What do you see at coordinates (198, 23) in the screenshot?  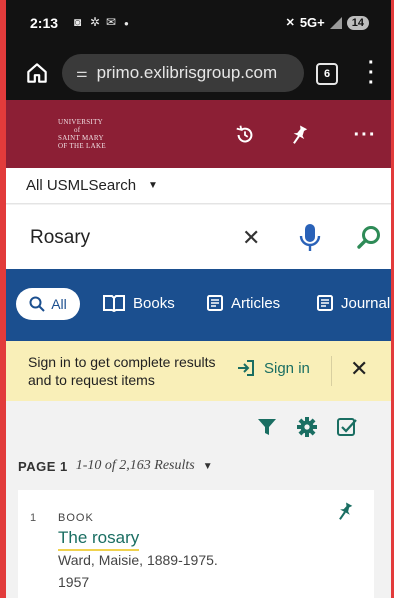 I see `status-bar: 2:13 ◙ ✲ ✉ ● ✕ 5G+ 14` at bounding box center [198, 23].